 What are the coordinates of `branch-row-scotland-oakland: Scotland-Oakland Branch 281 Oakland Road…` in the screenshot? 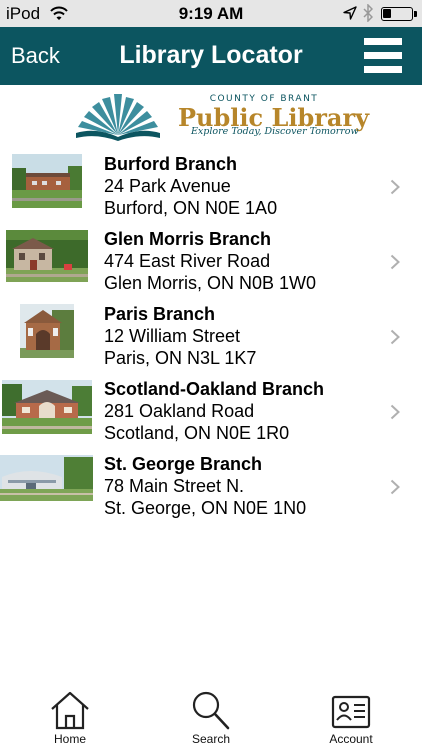 It's located at (211, 412).